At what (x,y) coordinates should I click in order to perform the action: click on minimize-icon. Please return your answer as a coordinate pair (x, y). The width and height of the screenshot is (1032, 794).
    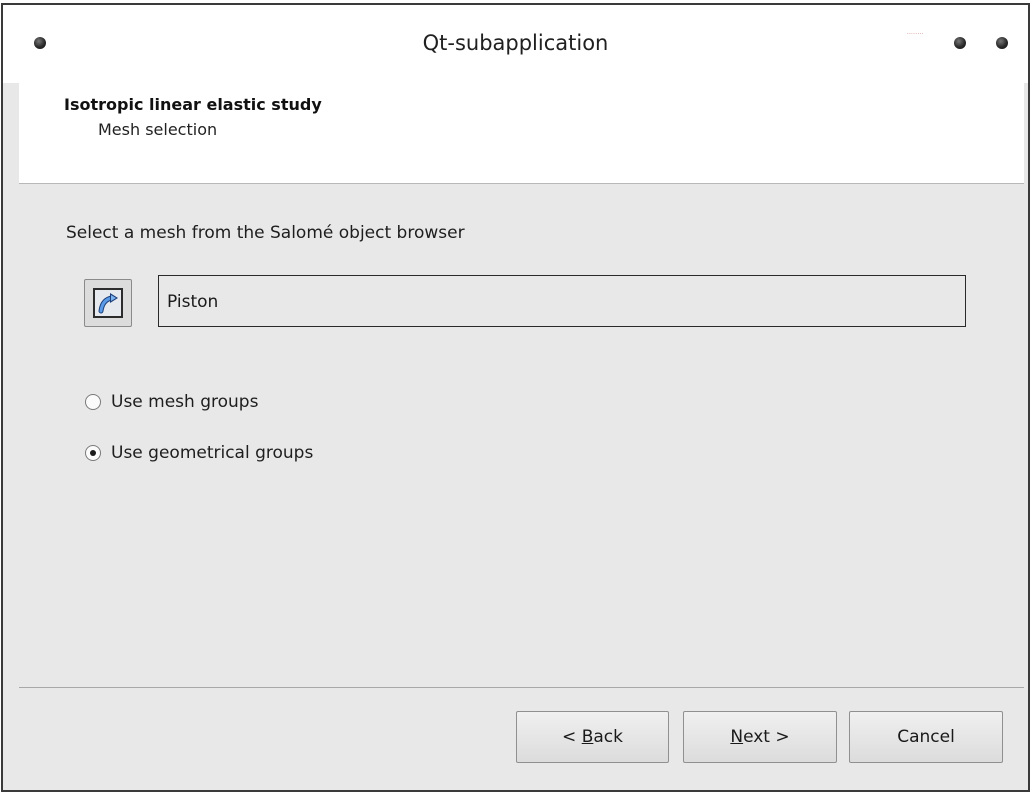
    Looking at the image, I should click on (960, 43).